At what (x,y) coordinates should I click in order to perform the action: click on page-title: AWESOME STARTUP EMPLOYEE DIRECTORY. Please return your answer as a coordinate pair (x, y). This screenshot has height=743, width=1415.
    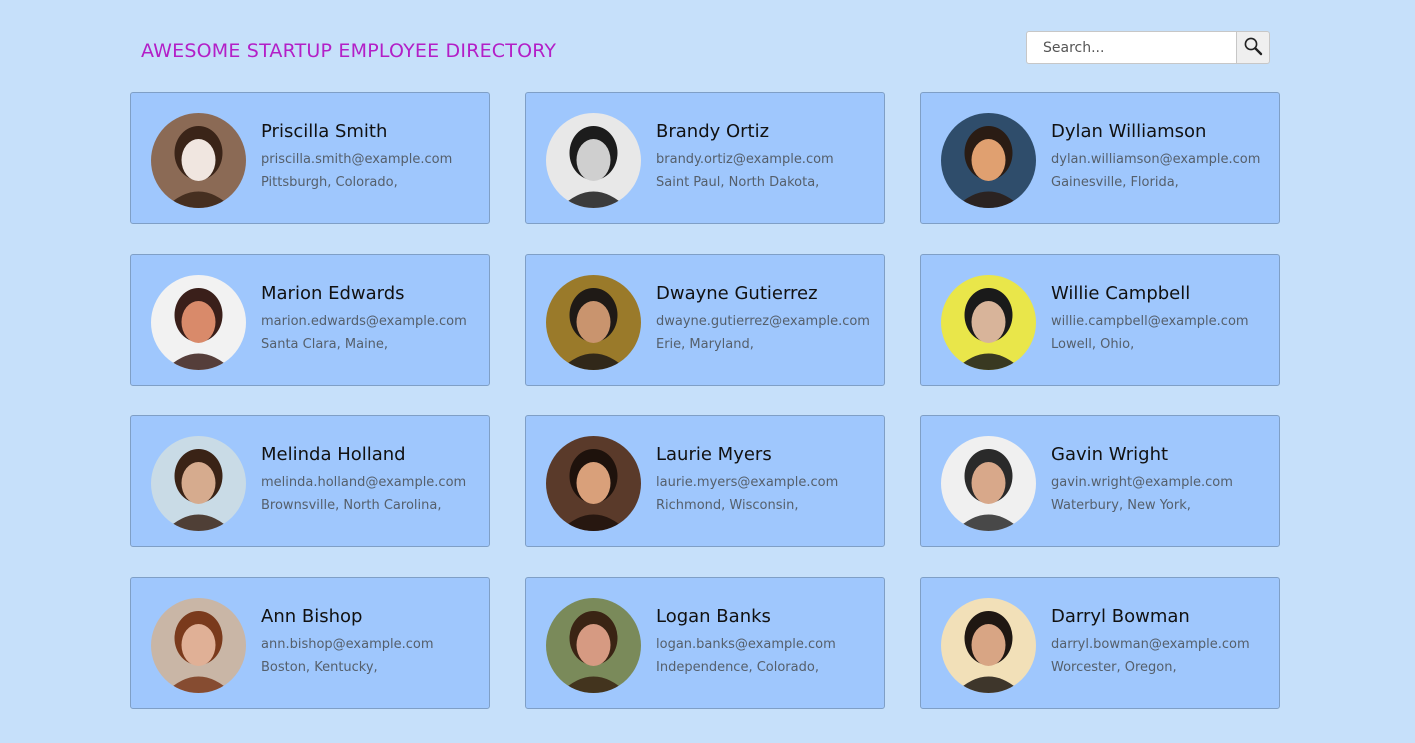
    Looking at the image, I should click on (349, 51).